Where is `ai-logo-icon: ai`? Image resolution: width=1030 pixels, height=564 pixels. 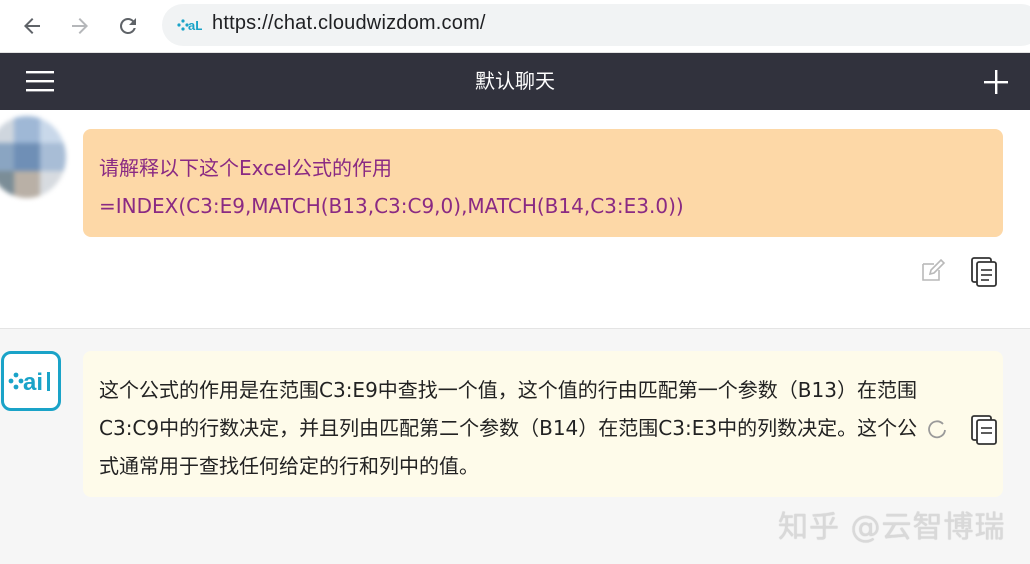
ai-logo-icon: ai is located at coordinates (29, 382).